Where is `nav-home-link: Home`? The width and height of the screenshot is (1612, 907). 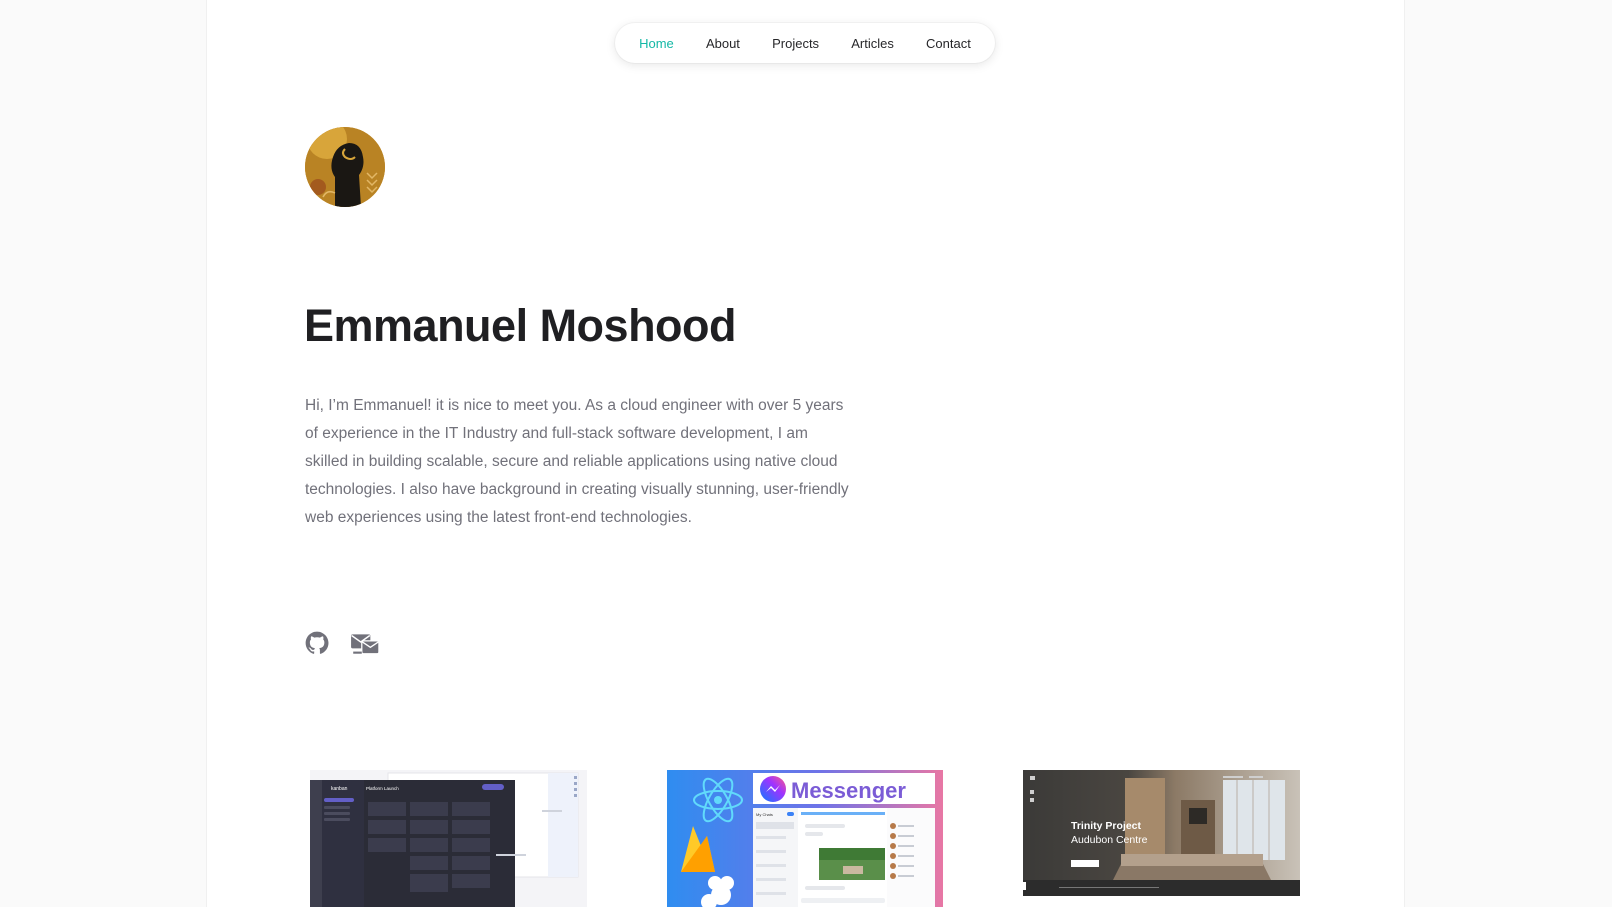 nav-home-link: Home is located at coordinates (656, 43).